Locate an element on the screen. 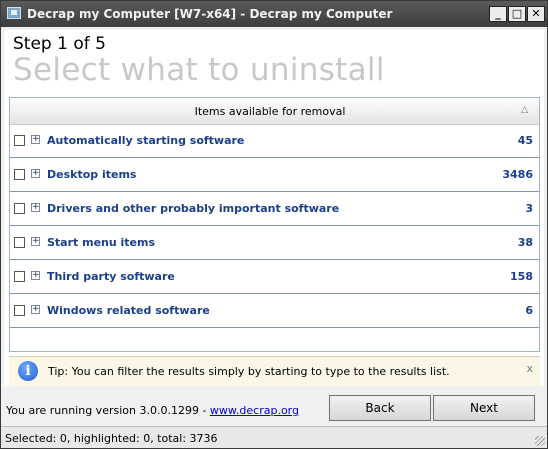 The image size is (548, 449). item-label: Automatically starting software is located at coordinates (146, 140).